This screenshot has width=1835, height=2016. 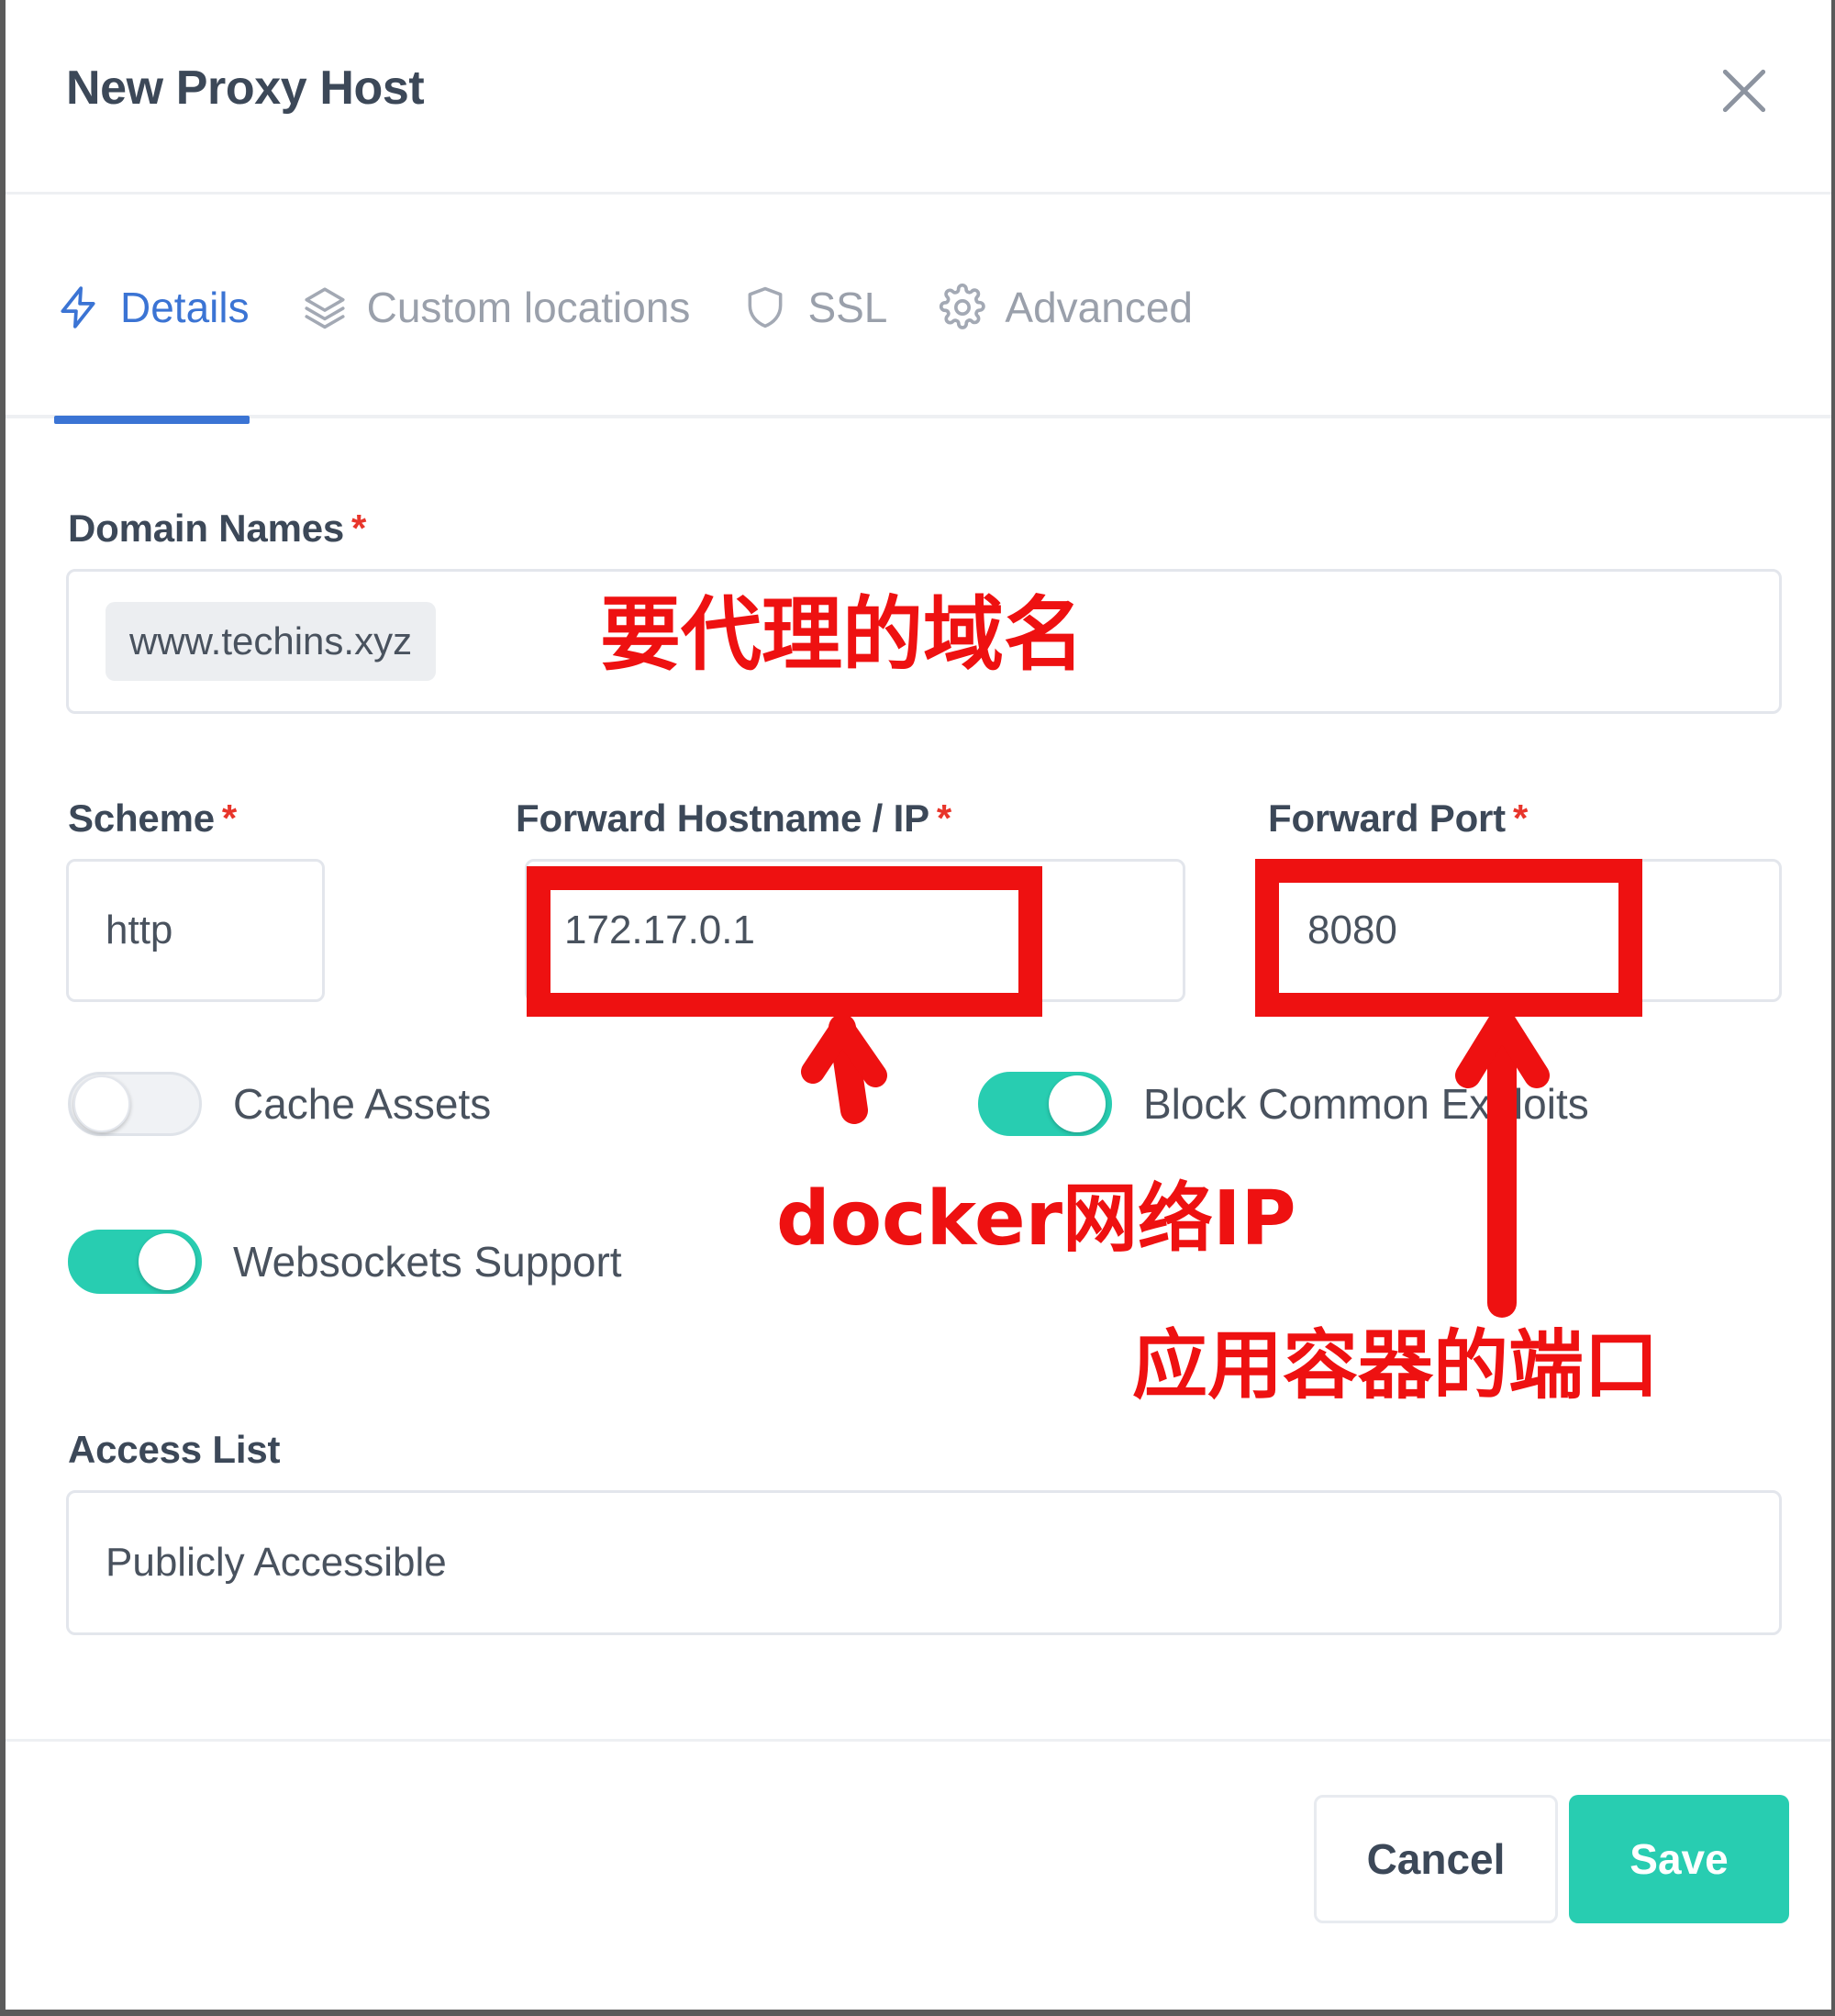 What do you see at coordinates (1099, 307) in the screenshot?
I see `tab-advanced-label: Advanced` at bounding box center [1099, 307].